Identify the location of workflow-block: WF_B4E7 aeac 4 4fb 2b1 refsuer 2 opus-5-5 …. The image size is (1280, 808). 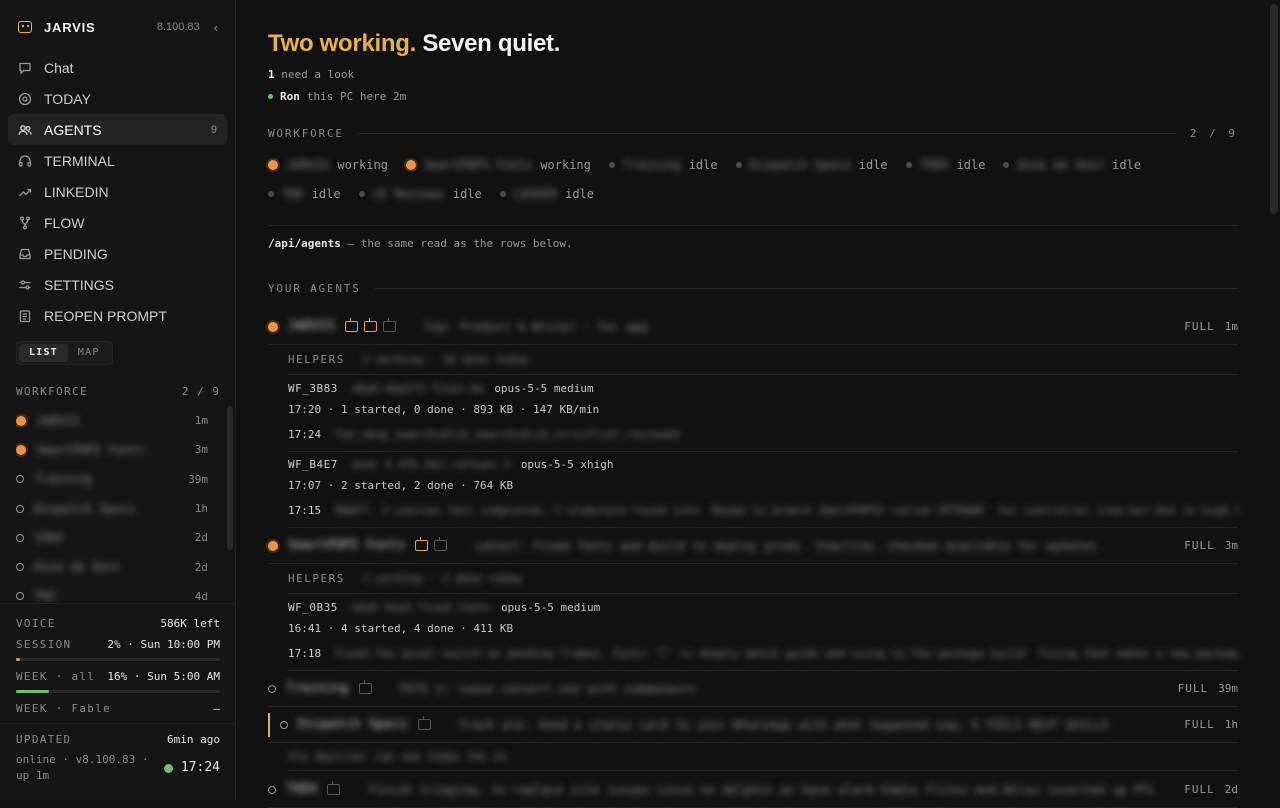
(763, 490).